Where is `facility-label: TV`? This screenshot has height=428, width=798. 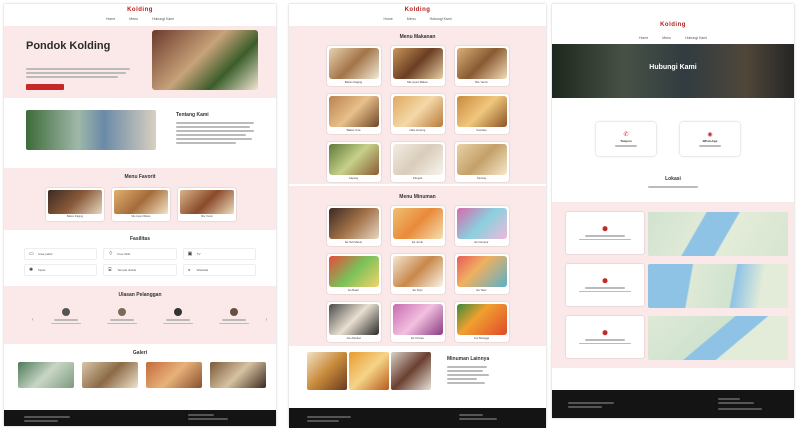 facility-label: TV is located at coordinates (198, 254).